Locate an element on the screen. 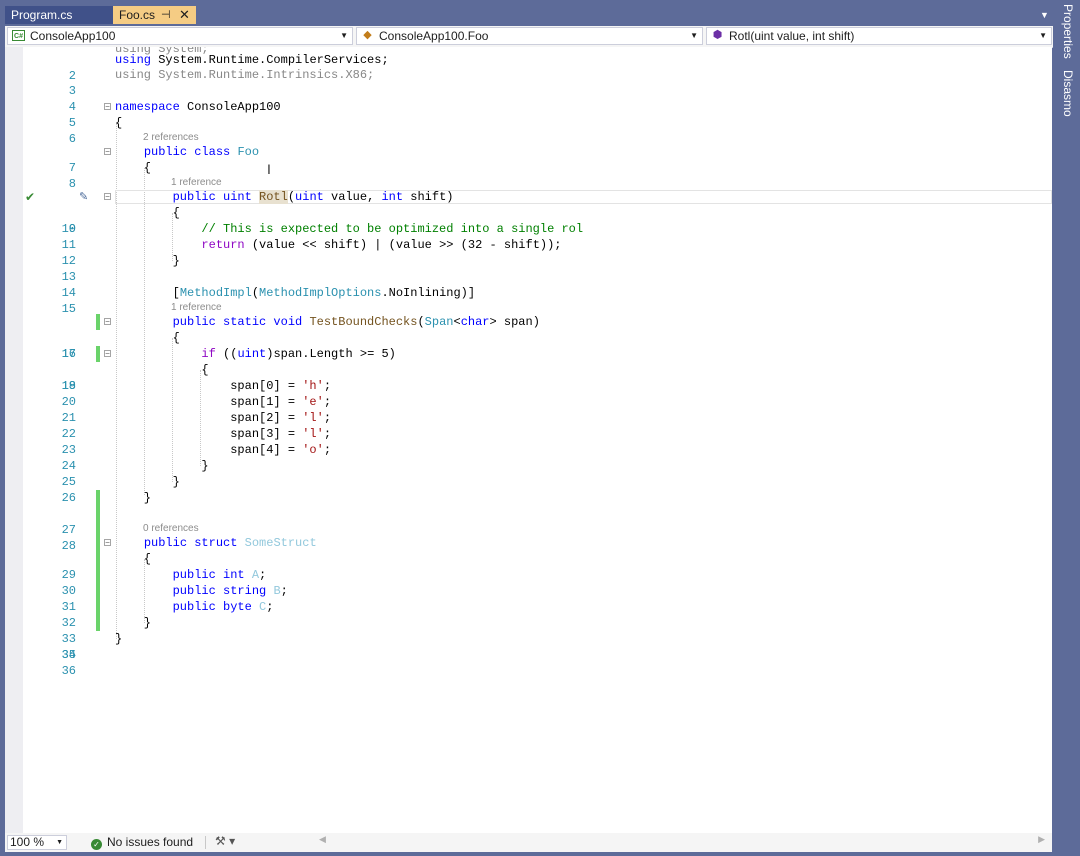 The width and height of the screenshot is (1080, 856). csharp-project-icon: C# is located at coordinates (18, 35).